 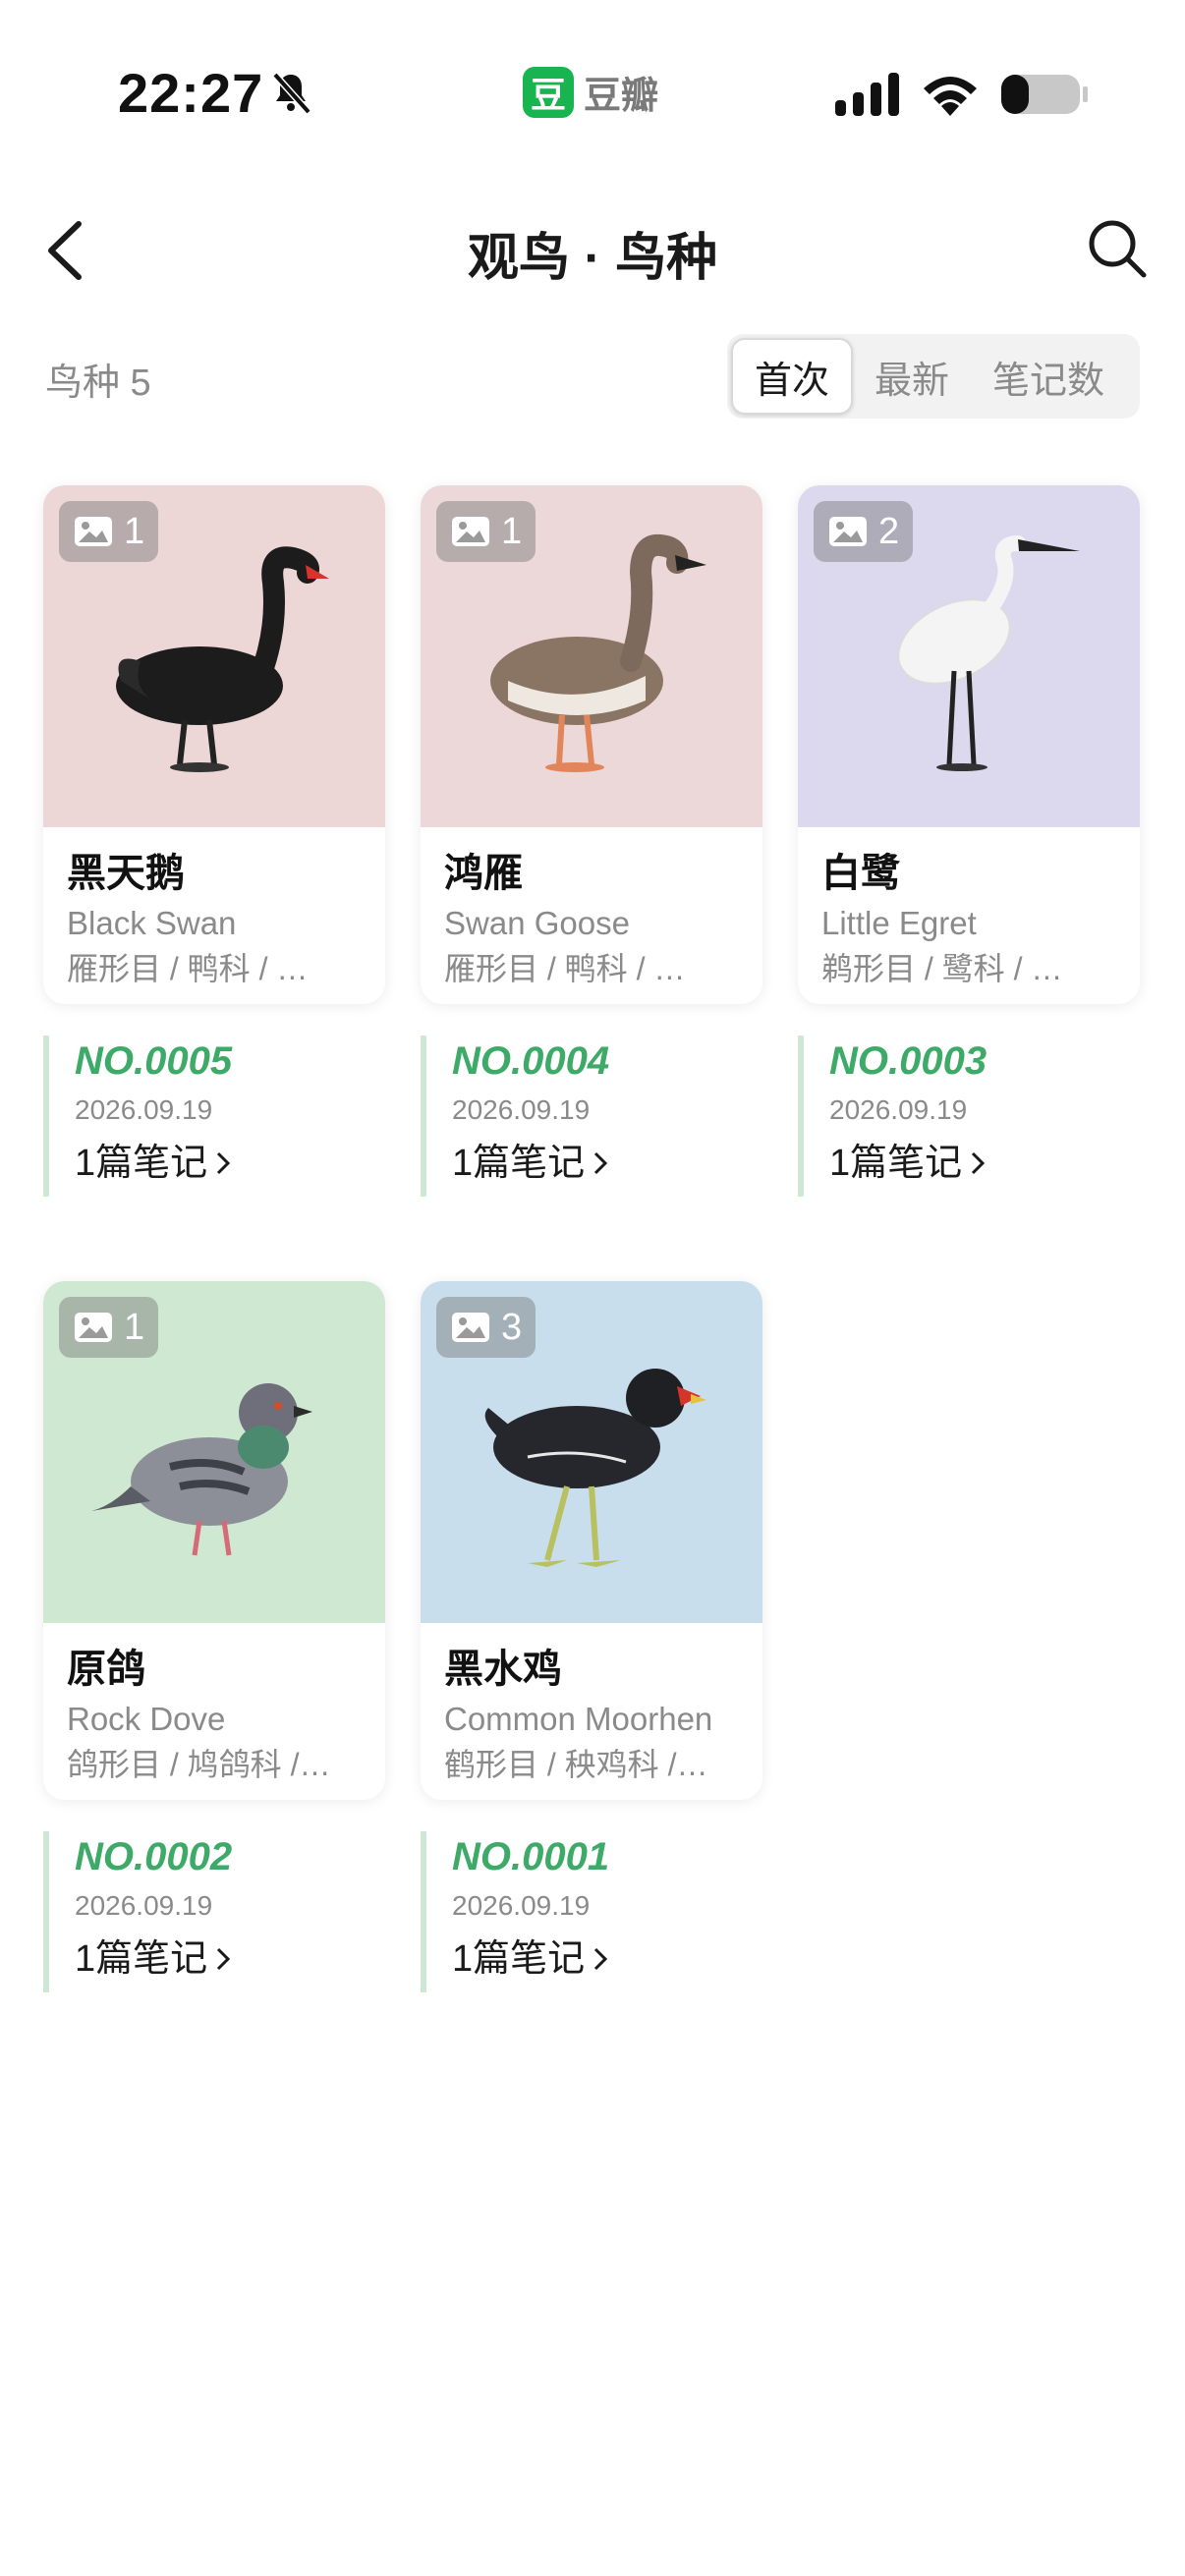 I want to click on bell-muted-icon, so click(x=291, y=93).